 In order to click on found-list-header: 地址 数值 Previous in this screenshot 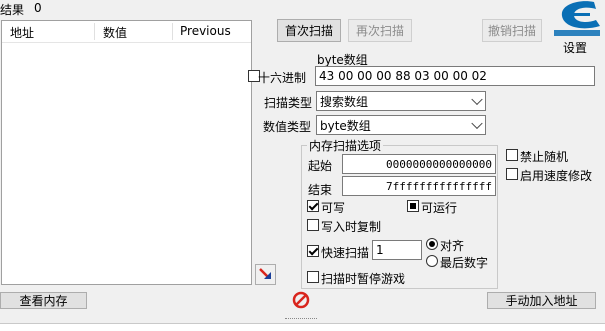, I will do `click(126, 32)`.